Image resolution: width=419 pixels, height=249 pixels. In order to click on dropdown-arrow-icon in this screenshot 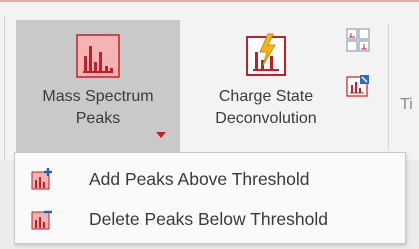, I will do `click(161, 135)`.